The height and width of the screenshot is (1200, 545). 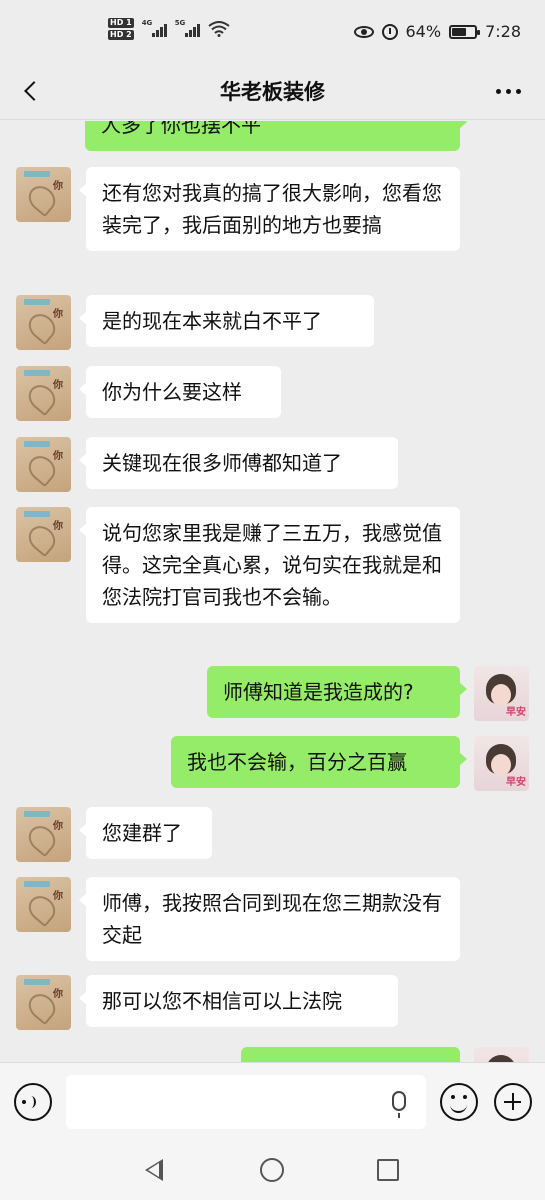 What do you see at coordinates (269, 209) in the screenshot?
I see `message-bubble-left: 还有您对我真的搞了很大影响，您看您装完了，我后面别的地方也要搞` at bounding box center [269, 209].